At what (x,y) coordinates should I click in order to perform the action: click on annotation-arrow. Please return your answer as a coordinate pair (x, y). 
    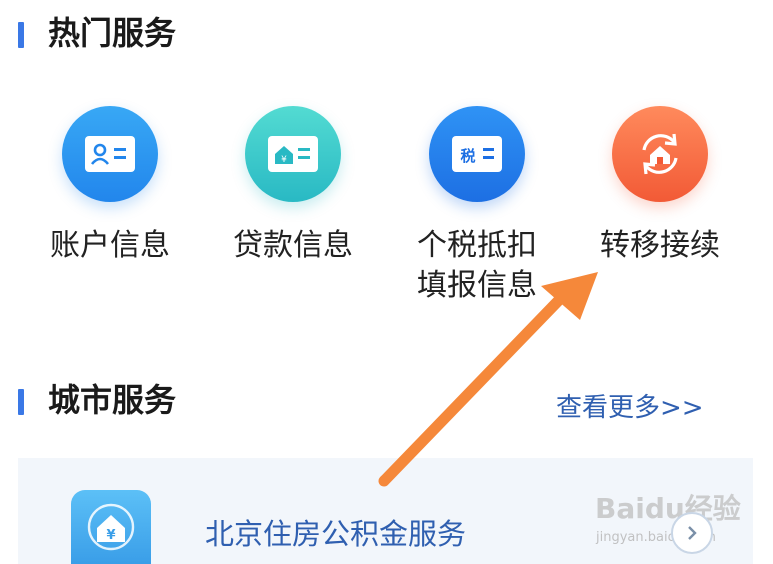
    Looking at the image, I should click on (488, 379).